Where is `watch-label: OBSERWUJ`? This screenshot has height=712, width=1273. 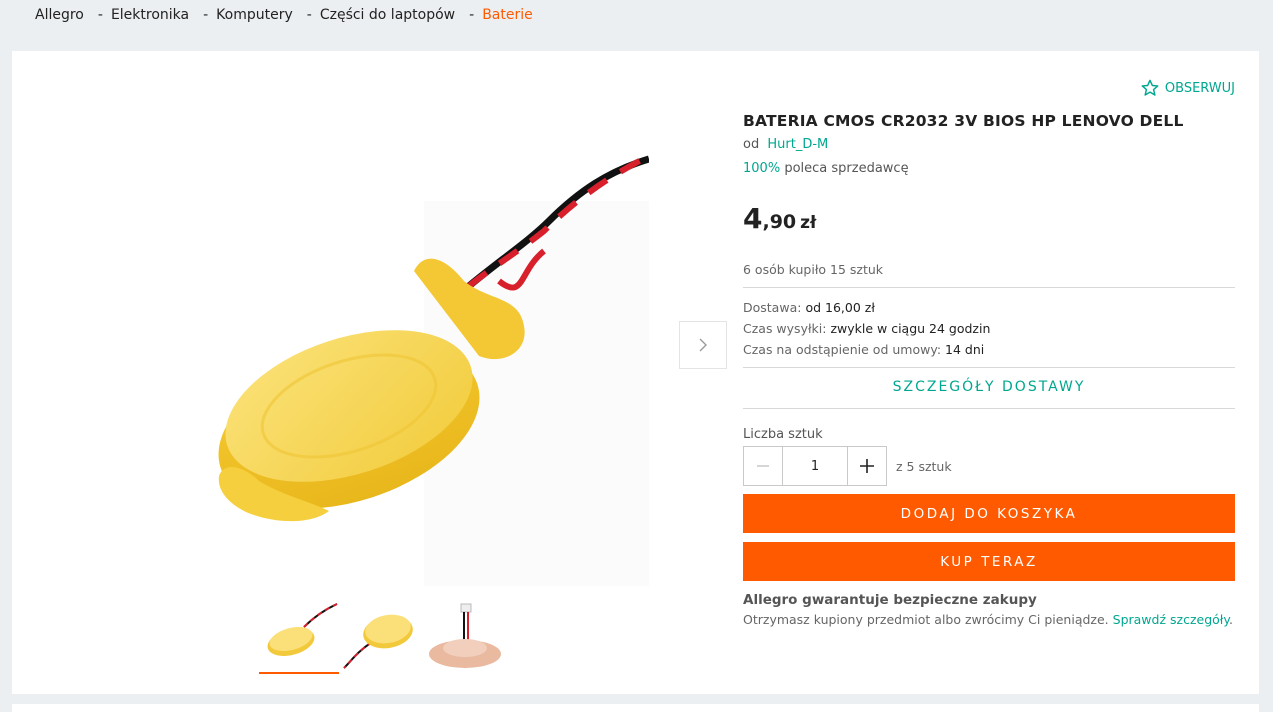 watch-label: OBSERWUJ is located at coordinates (1199, 88).